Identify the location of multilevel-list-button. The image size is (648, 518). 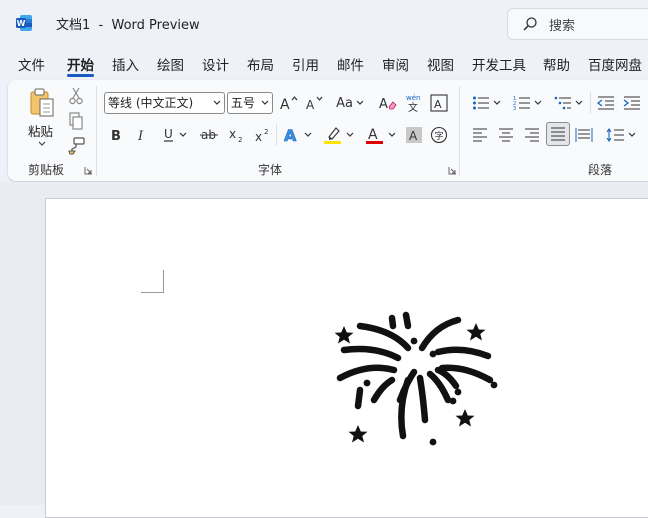
(568, 103).